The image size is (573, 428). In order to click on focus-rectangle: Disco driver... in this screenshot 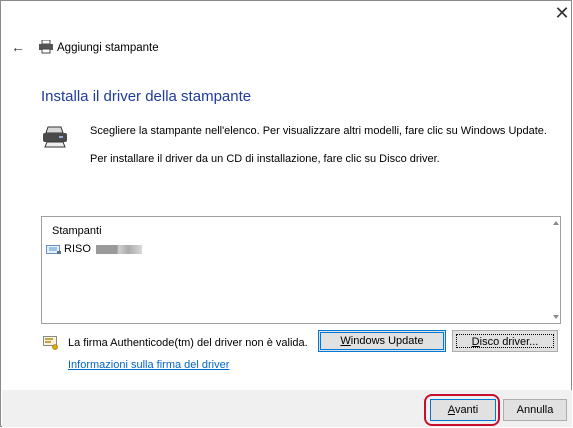, I will do `click(505, 341)`.